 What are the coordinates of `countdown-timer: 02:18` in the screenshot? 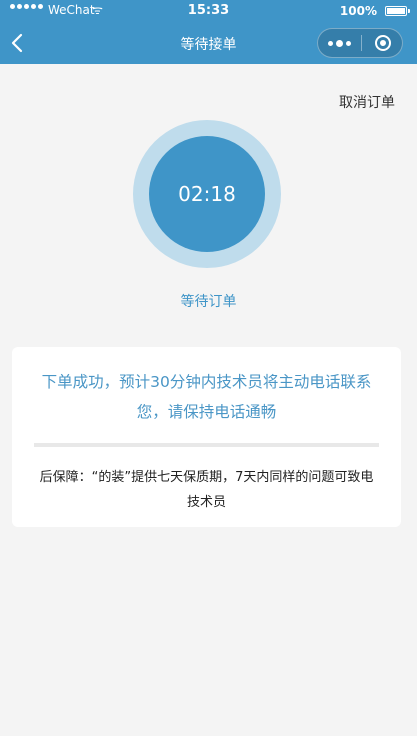 It's located at (207, 194).